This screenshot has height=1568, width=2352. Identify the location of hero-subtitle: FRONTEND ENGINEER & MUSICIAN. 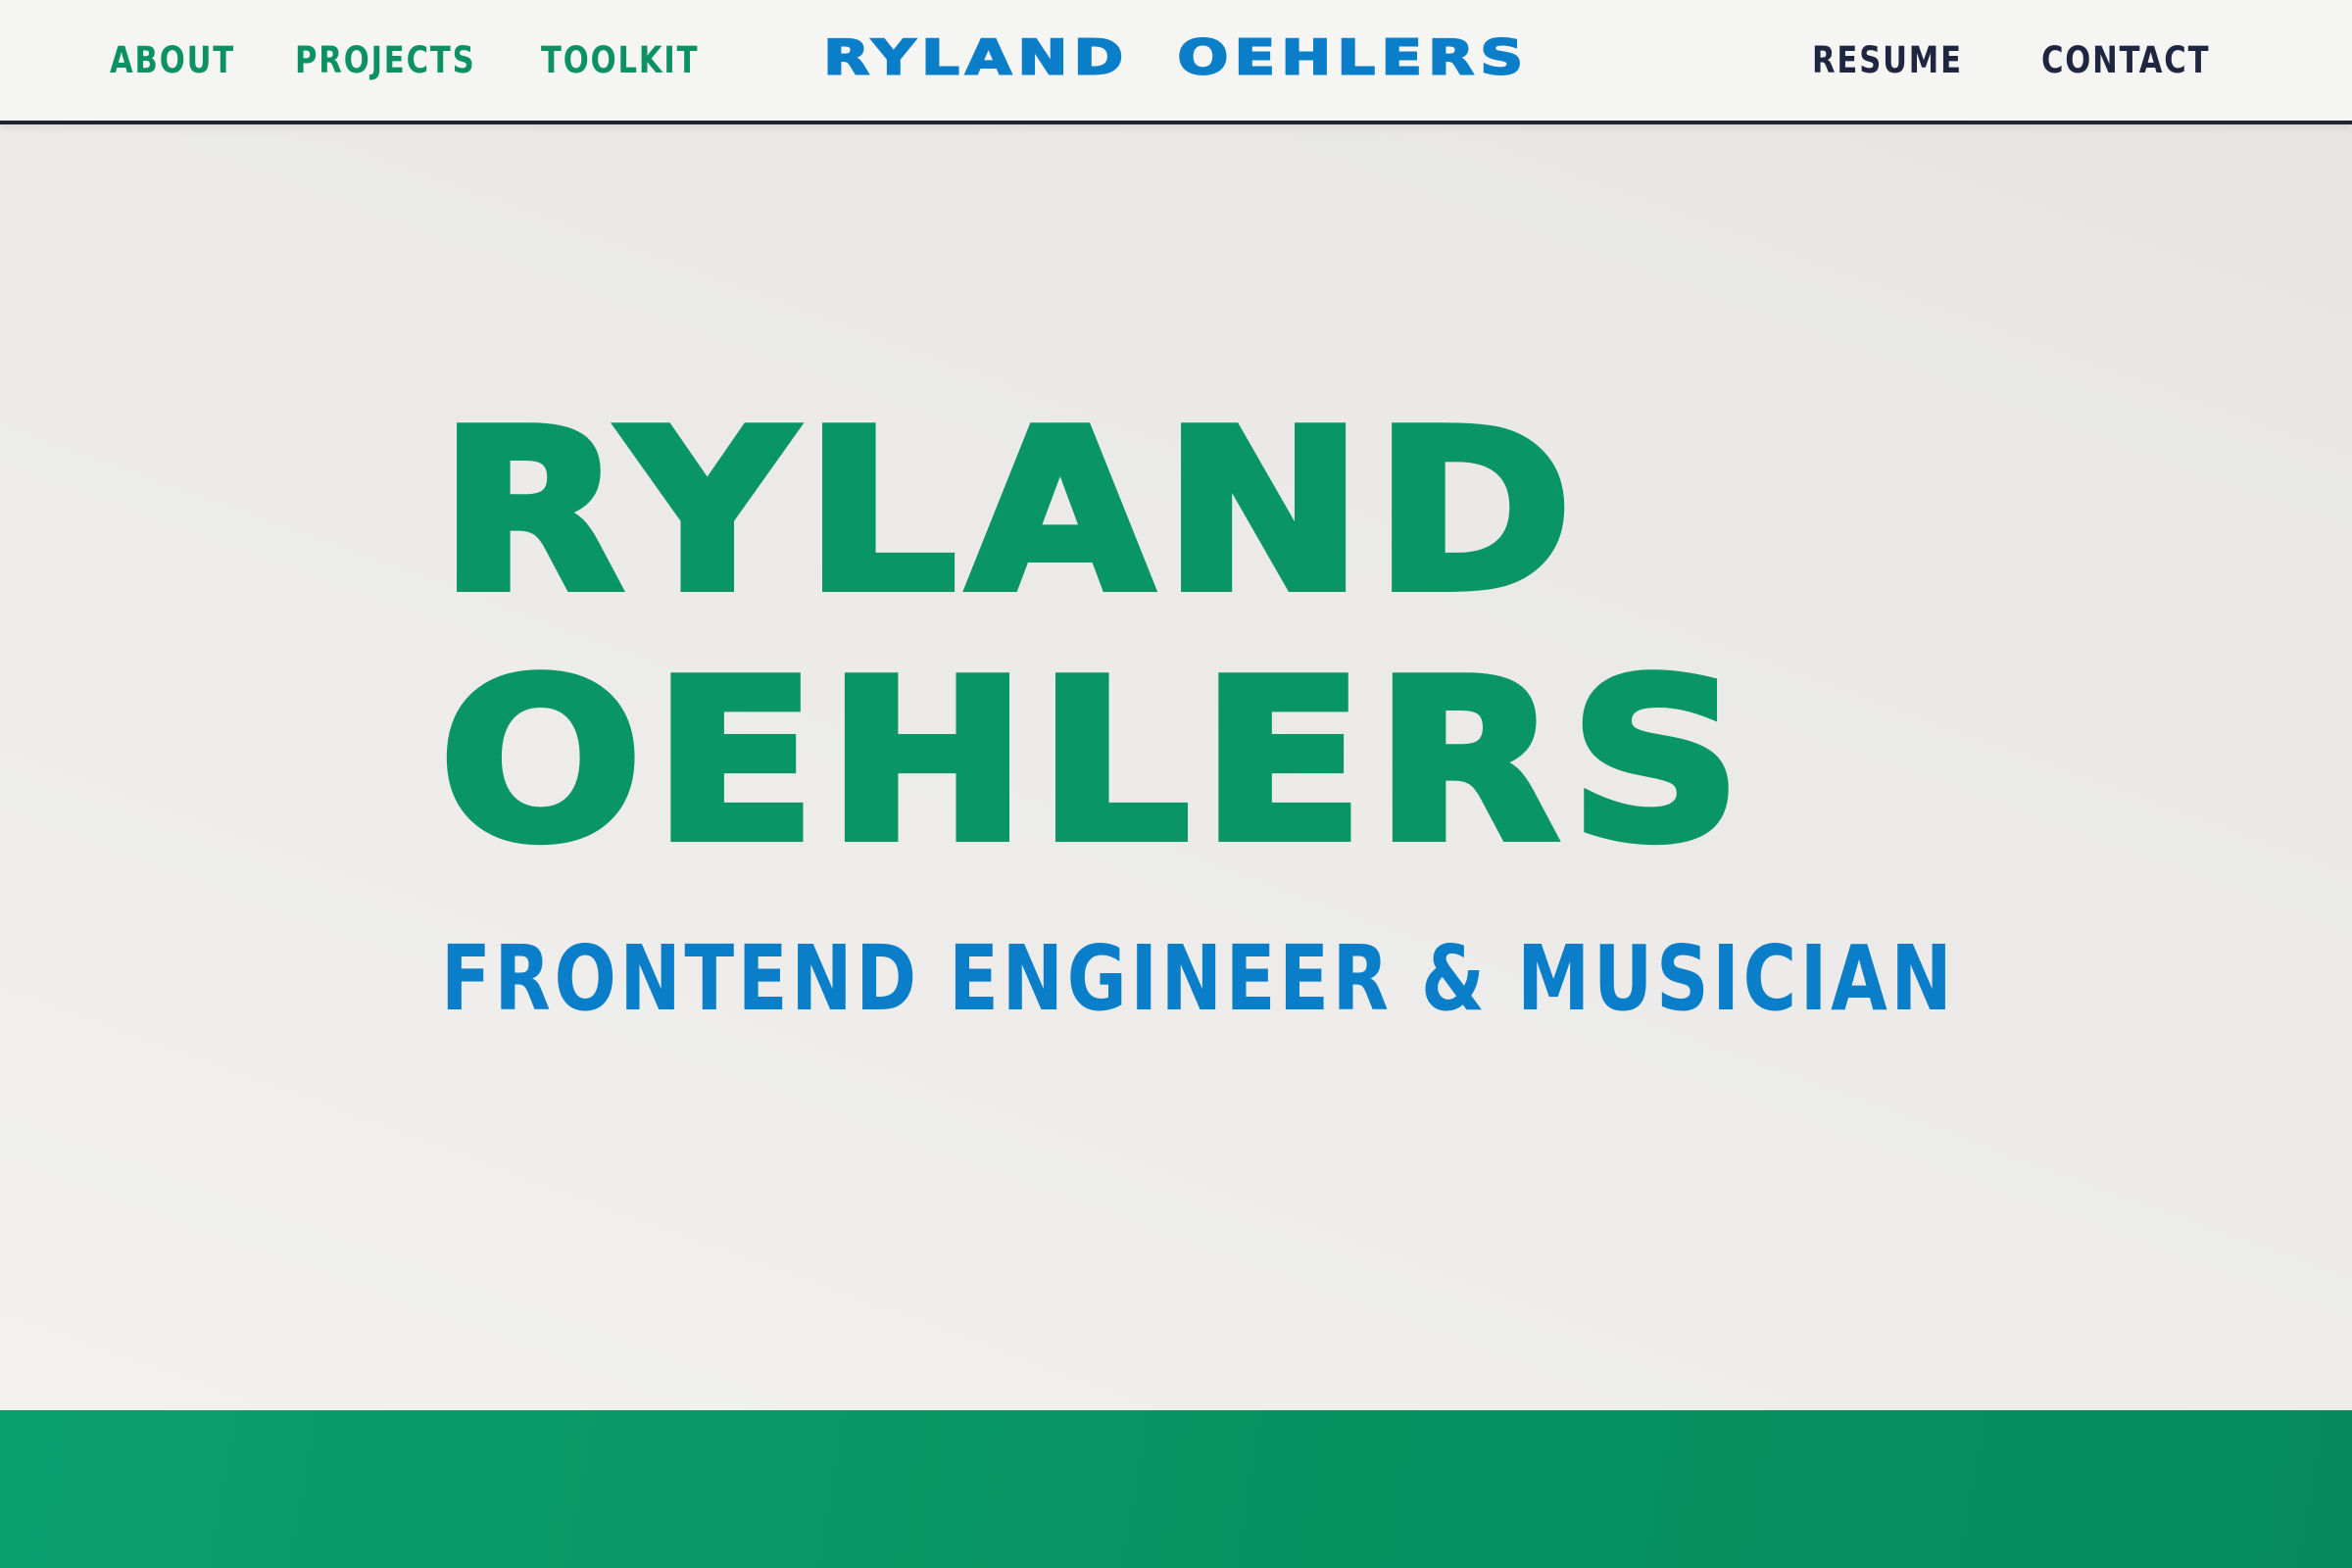
(1198, 978).